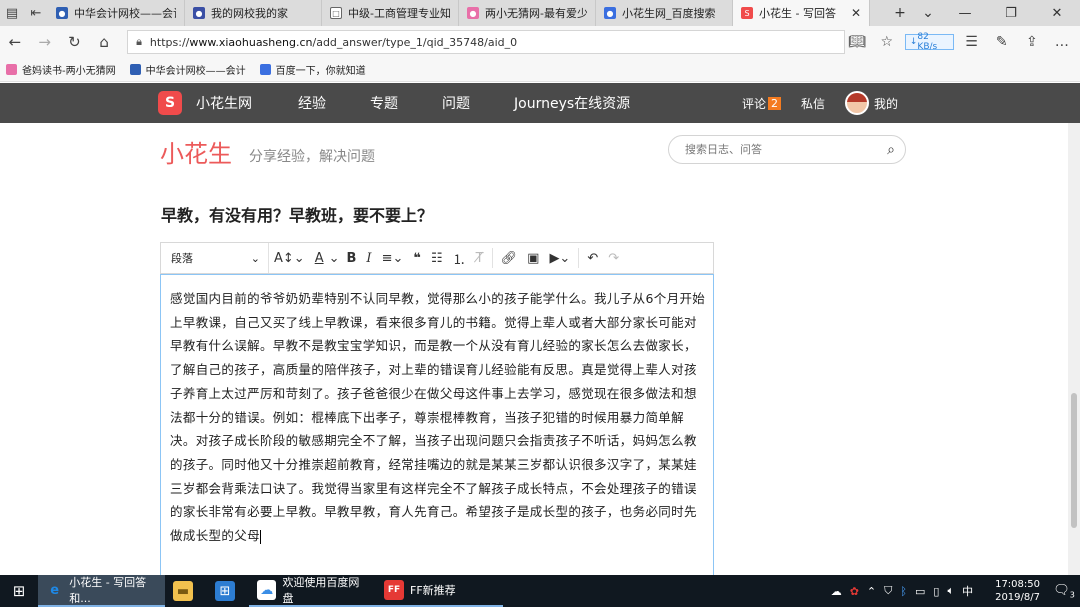 The image size is (1080, 607). I want to click on bookmark-item: 百度一下，你就知道, so click(312, 69).